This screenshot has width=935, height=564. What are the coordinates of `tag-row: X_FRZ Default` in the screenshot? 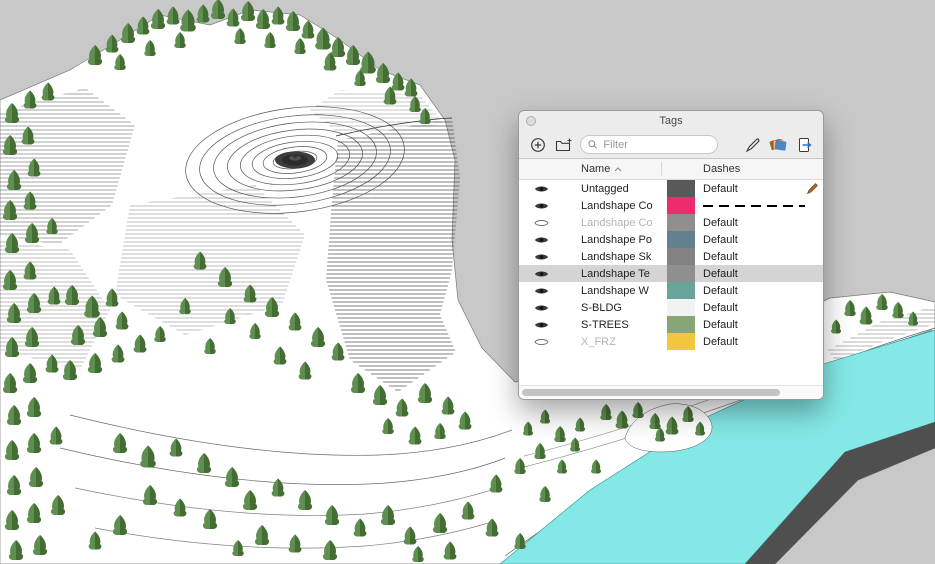 It's located at (671, 341).